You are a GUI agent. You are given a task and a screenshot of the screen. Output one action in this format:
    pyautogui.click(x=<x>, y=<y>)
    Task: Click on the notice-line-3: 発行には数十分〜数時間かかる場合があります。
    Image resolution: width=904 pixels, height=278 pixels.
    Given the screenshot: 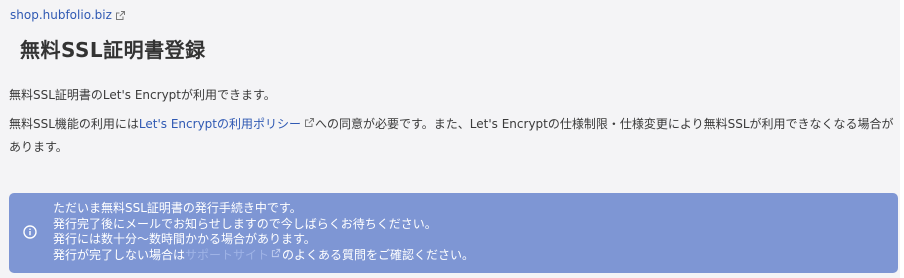 What is the action you would take?
    pyautogui.click(x=184, y=239)
    